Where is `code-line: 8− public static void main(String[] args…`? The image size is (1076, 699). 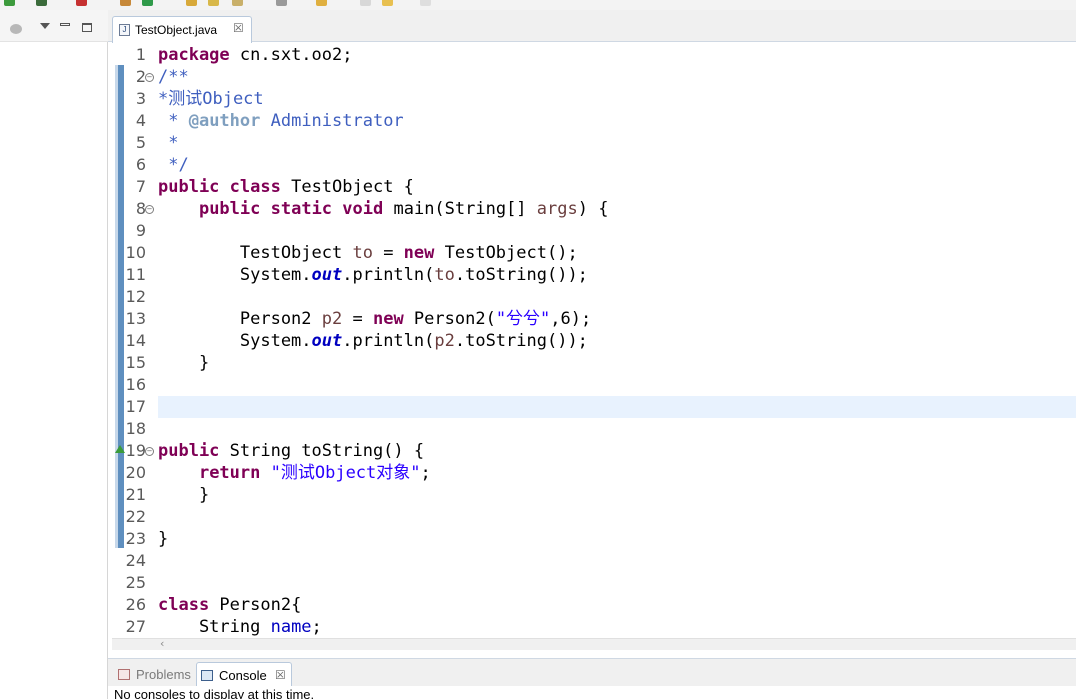 code-line: 8− public static void main(String[] args… is located at coordinates (594, 209).